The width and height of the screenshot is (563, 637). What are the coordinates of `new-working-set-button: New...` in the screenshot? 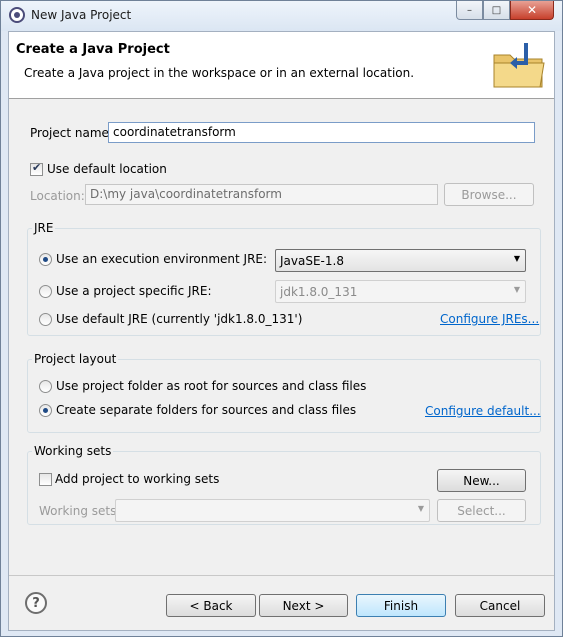 It's located at (481, 480).